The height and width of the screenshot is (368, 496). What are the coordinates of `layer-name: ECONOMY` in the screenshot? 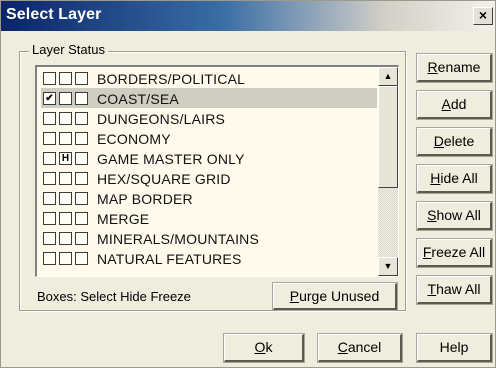 It's located at (134, 139).